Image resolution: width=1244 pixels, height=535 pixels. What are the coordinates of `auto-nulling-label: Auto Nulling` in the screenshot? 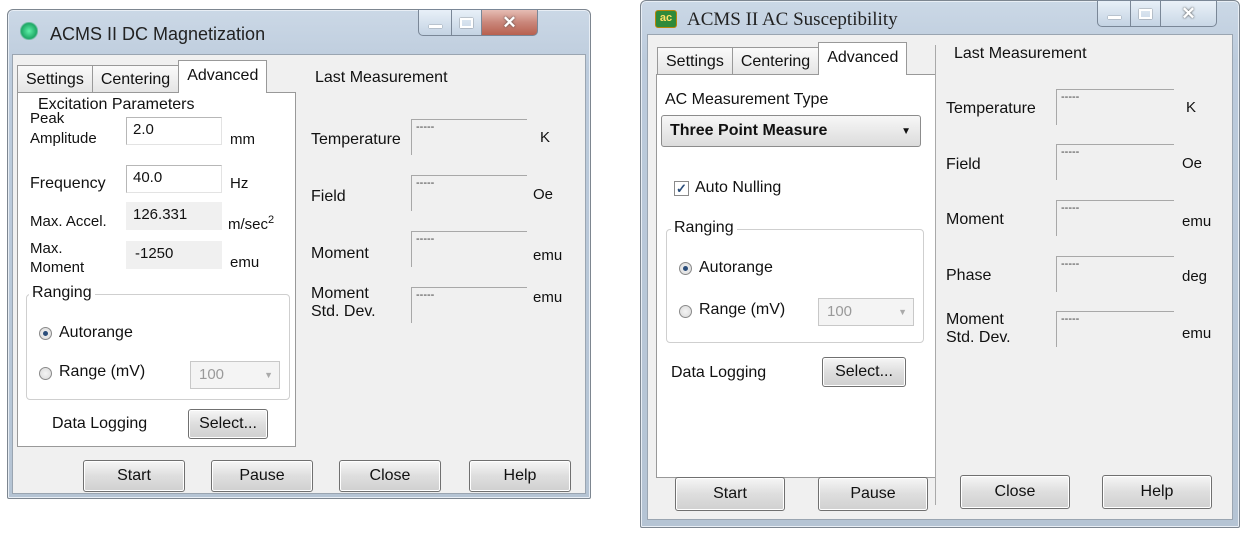 It's located at (738, 188).